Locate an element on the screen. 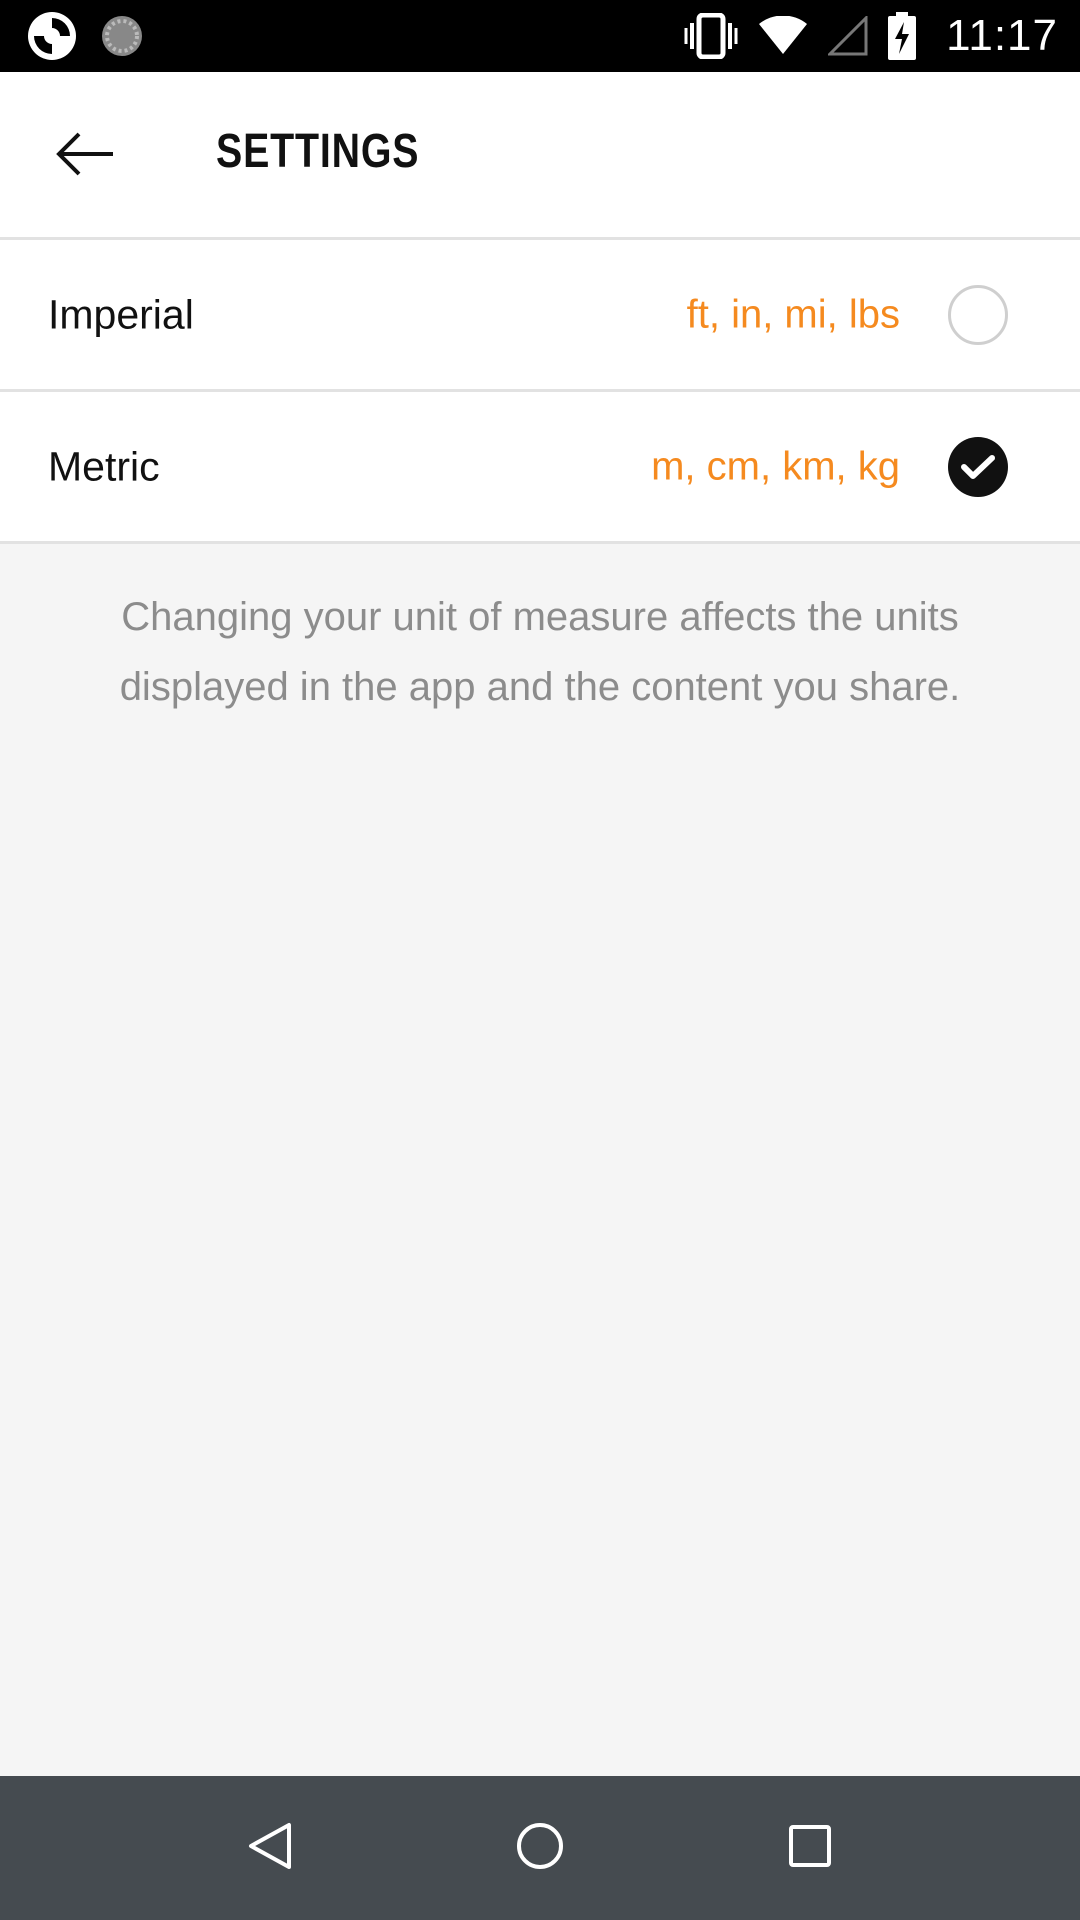  option-units: m, cm, km, kg is located at coordinates (775, 466).